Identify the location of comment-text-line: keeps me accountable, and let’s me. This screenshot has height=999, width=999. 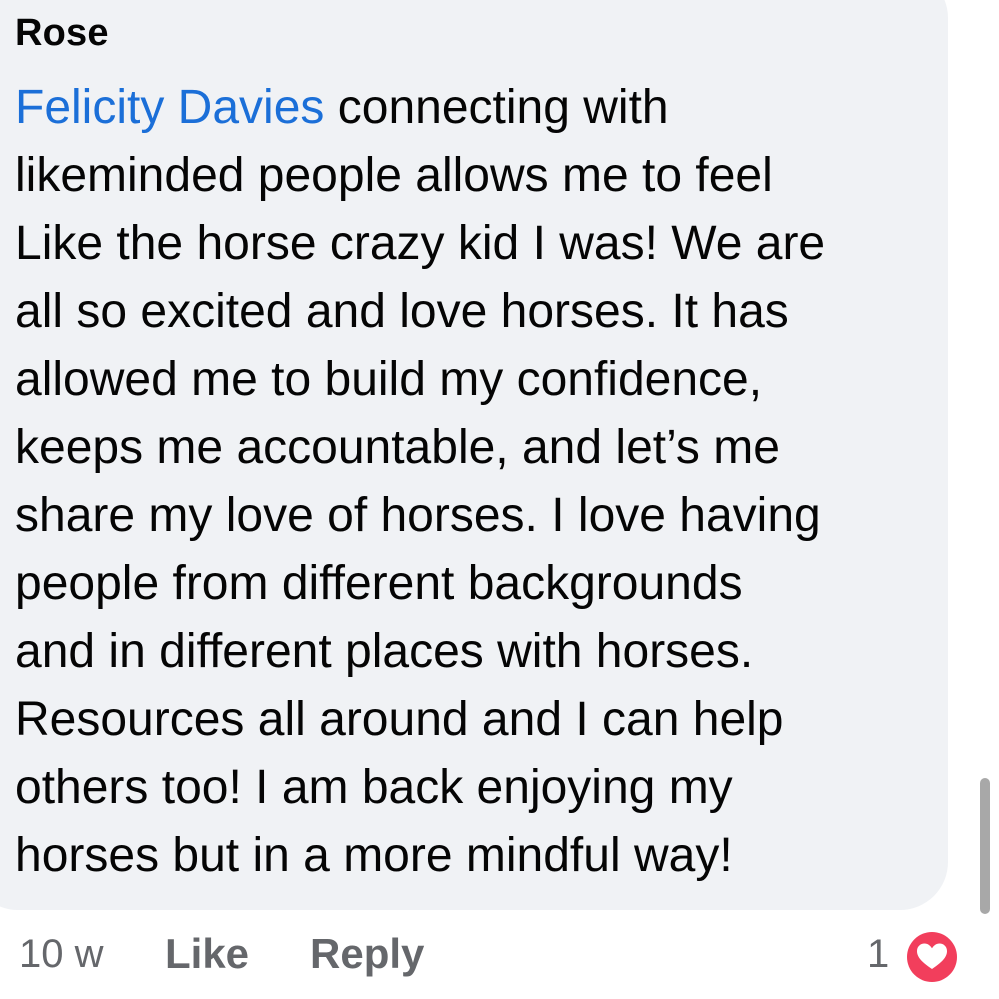
(397, 447).